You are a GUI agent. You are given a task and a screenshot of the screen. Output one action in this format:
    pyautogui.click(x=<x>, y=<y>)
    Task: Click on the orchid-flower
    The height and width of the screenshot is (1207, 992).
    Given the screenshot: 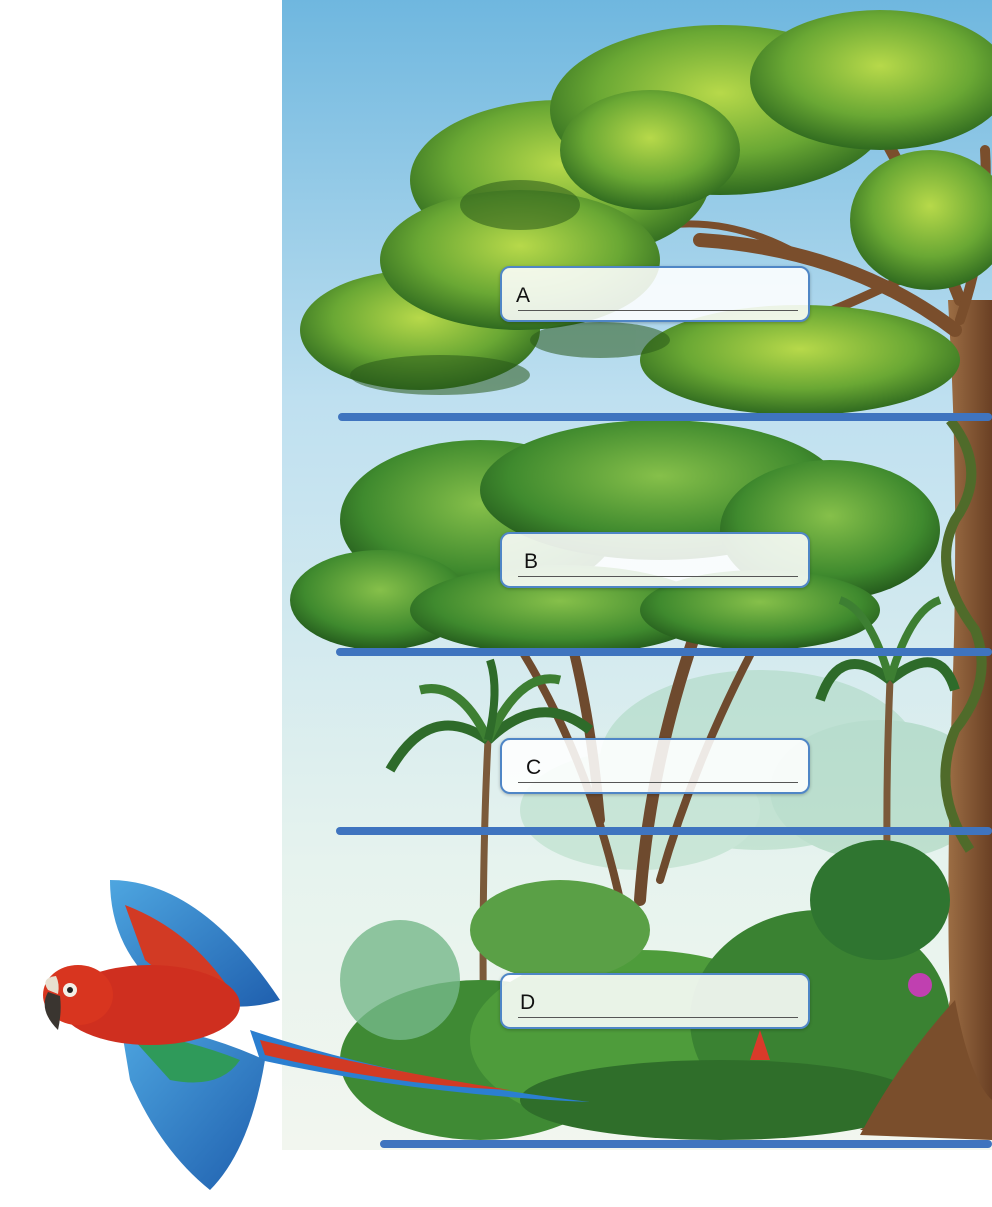 What is the action you would take?
    pyautogui.click(x=920, y=985)
    